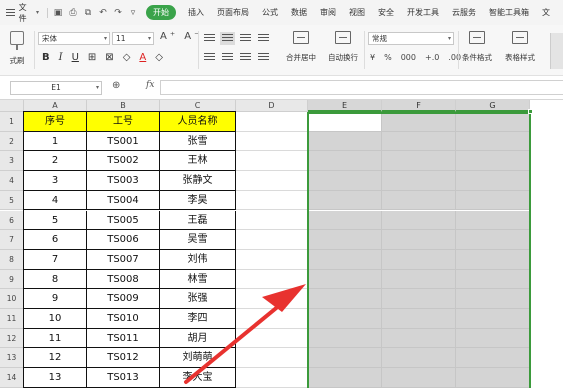 The height and width of the screenshot is (388, 563). Describe the element at coordinates (209, 57) in the screenshot. I see `align-left-icon` at that location.